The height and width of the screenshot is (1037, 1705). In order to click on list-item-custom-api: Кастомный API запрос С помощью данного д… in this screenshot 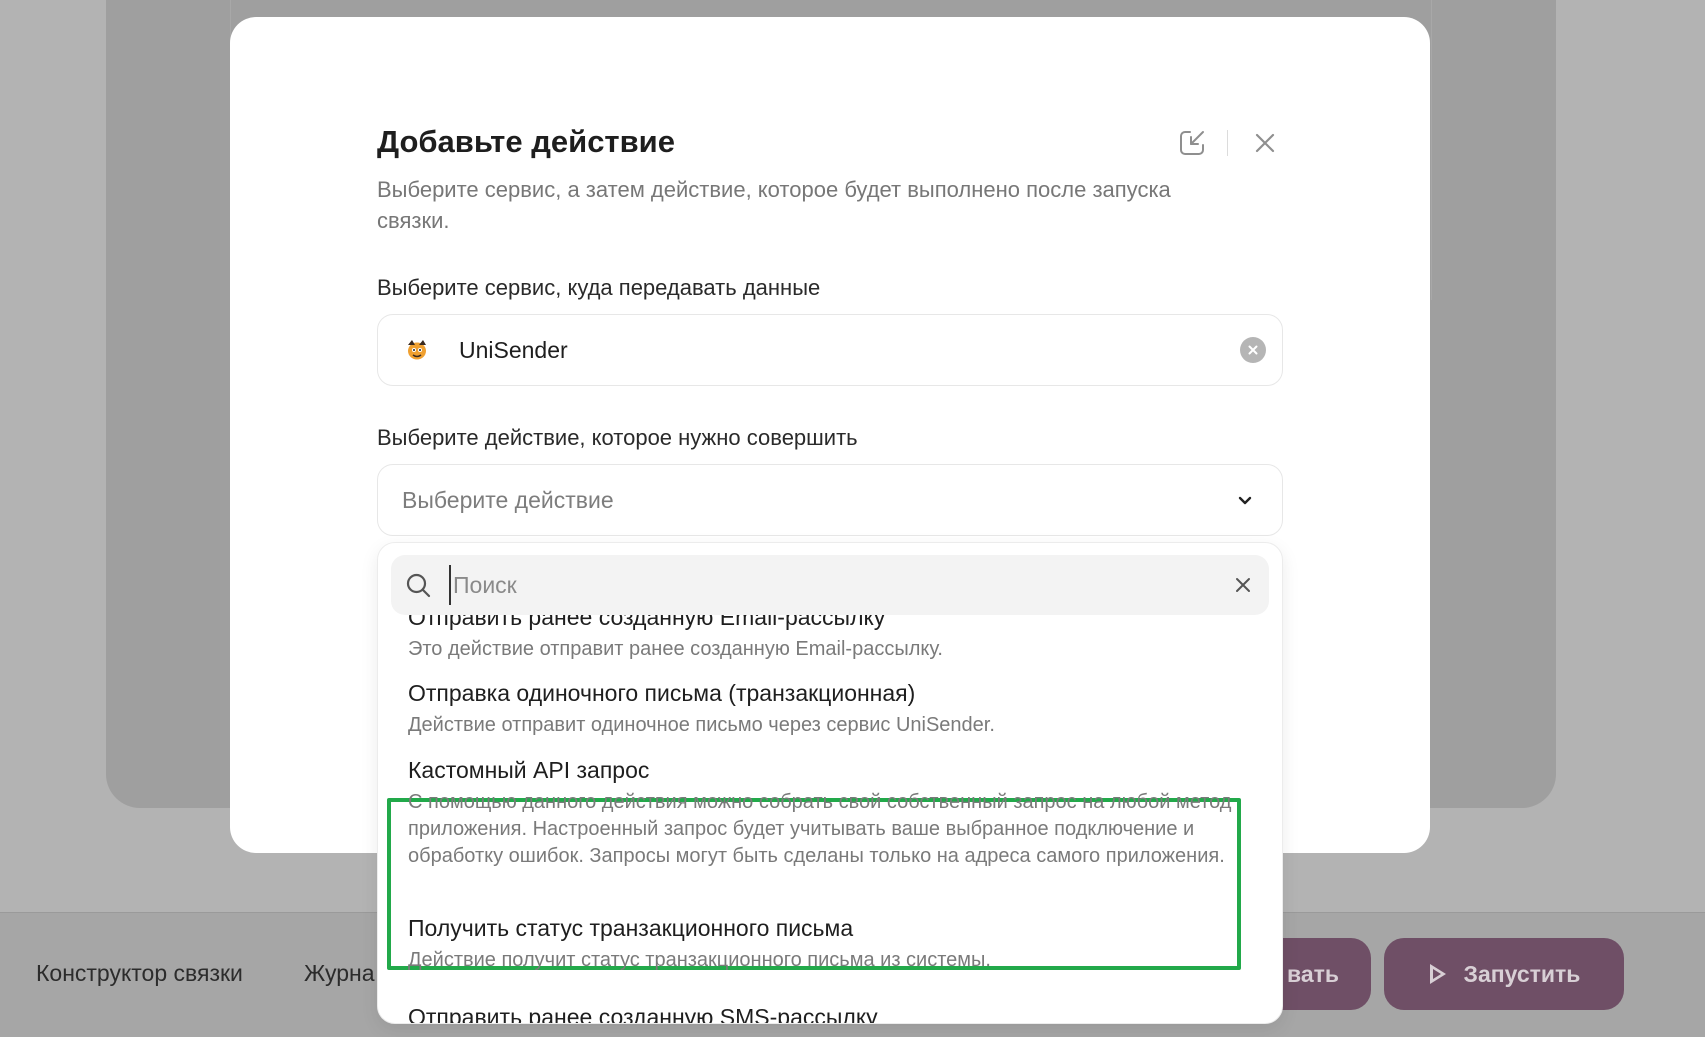, I will do `click(823, 813)`.